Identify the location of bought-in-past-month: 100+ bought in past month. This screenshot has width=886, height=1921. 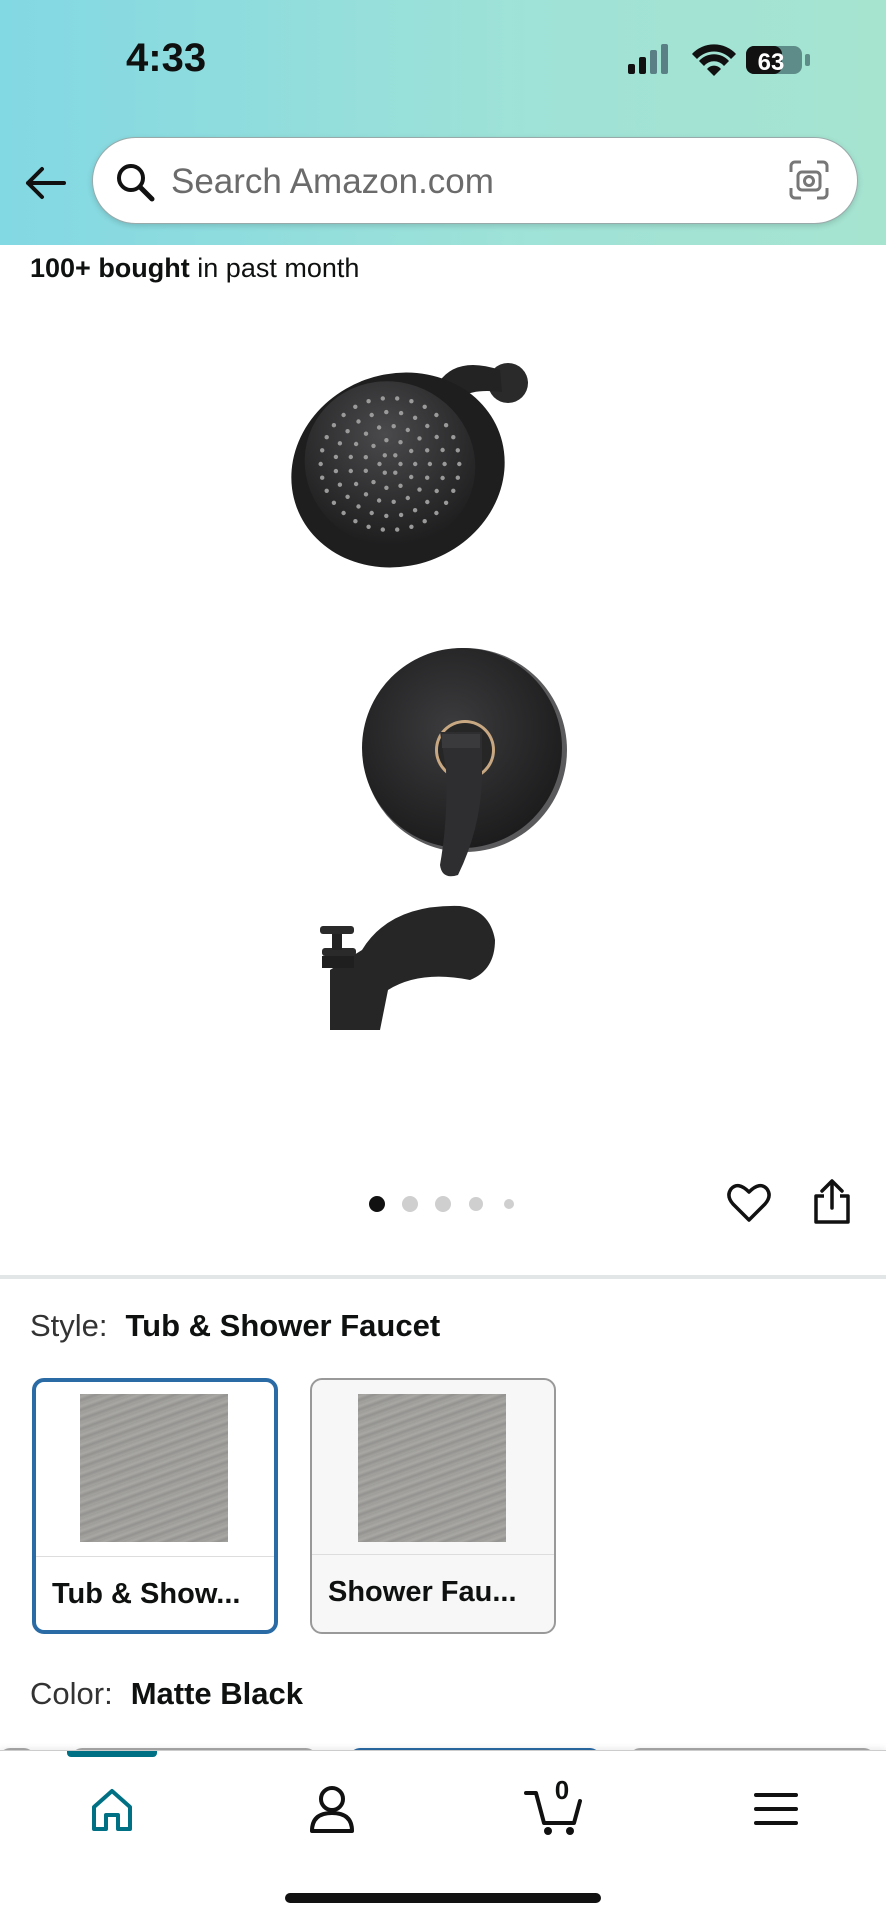
(194, 268).